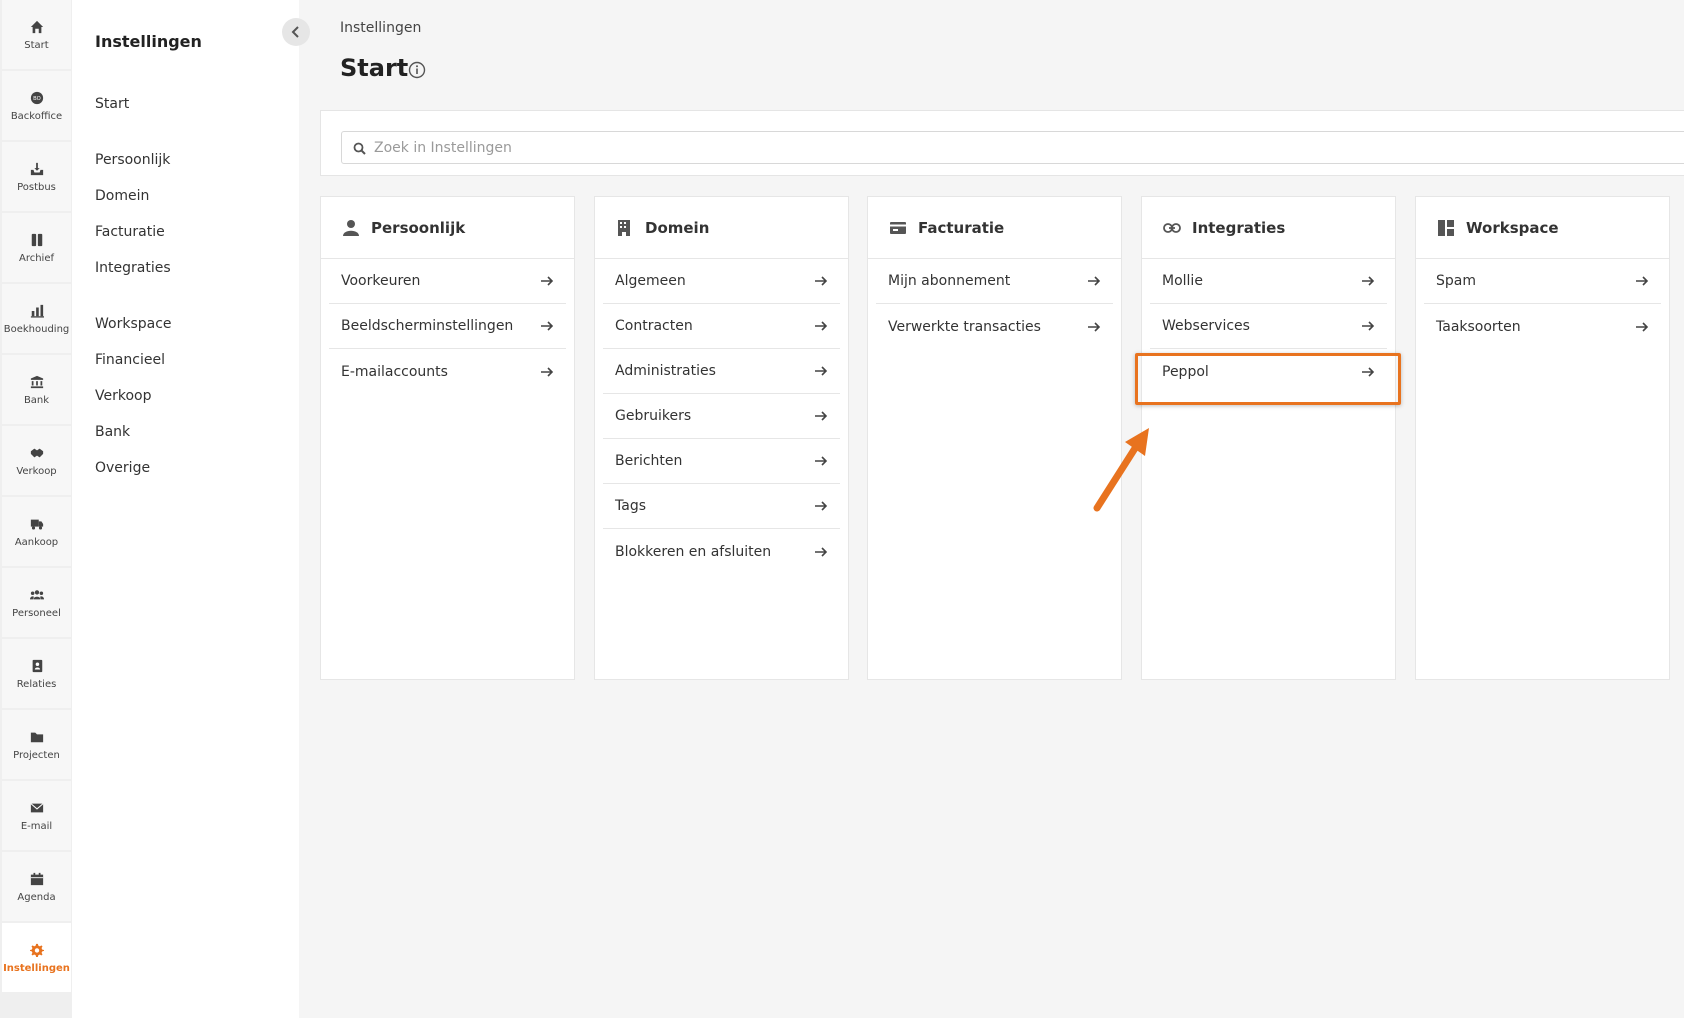 This screenshot has width=1684, height=1018. Describe the element at coordinates (36, 957) in the screenshot. I see `rail-item-instellingen: Instellingen` at that location.